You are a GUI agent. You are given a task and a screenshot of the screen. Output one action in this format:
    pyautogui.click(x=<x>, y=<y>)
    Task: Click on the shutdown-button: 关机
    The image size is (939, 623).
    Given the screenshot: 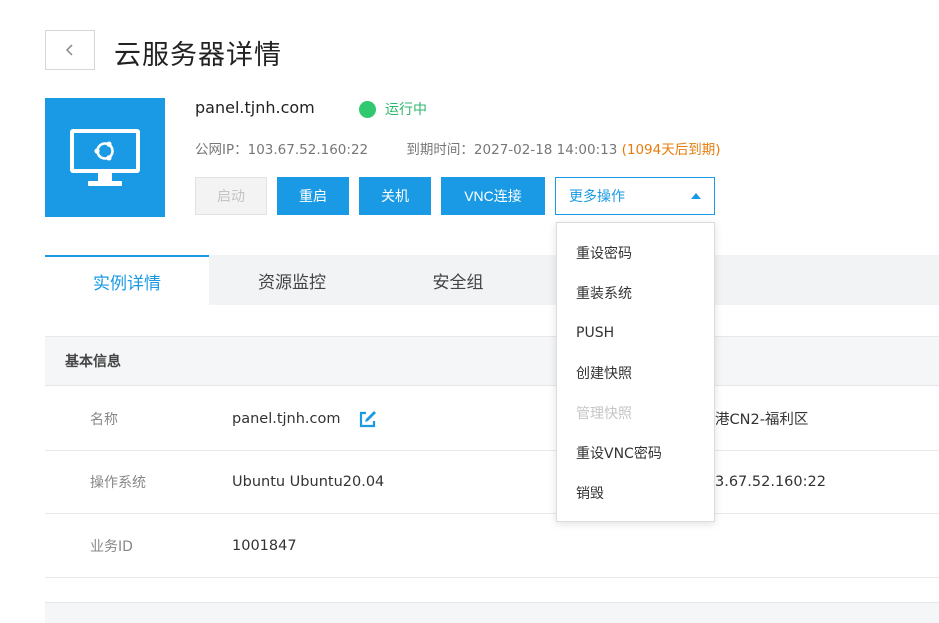 What is the action you would take?
    pyautogui.click(x=395, y=196)
    